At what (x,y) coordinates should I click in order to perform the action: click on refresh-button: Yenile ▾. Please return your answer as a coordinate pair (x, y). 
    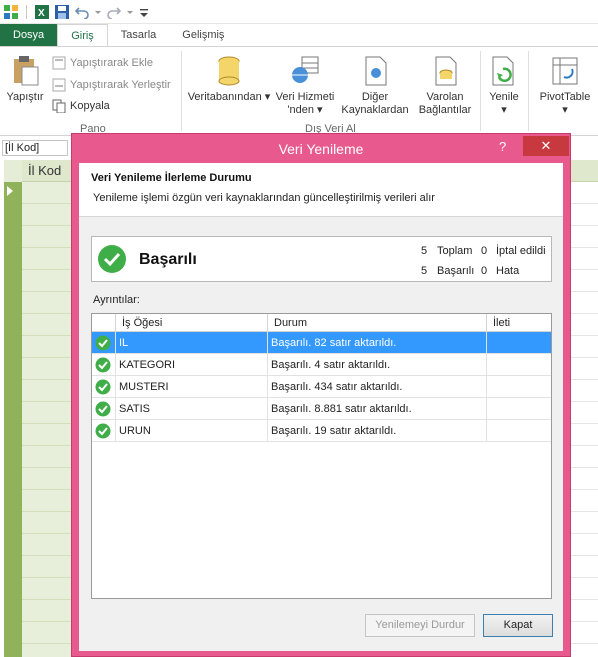
    Looking at the image, I should click on (504, 86).